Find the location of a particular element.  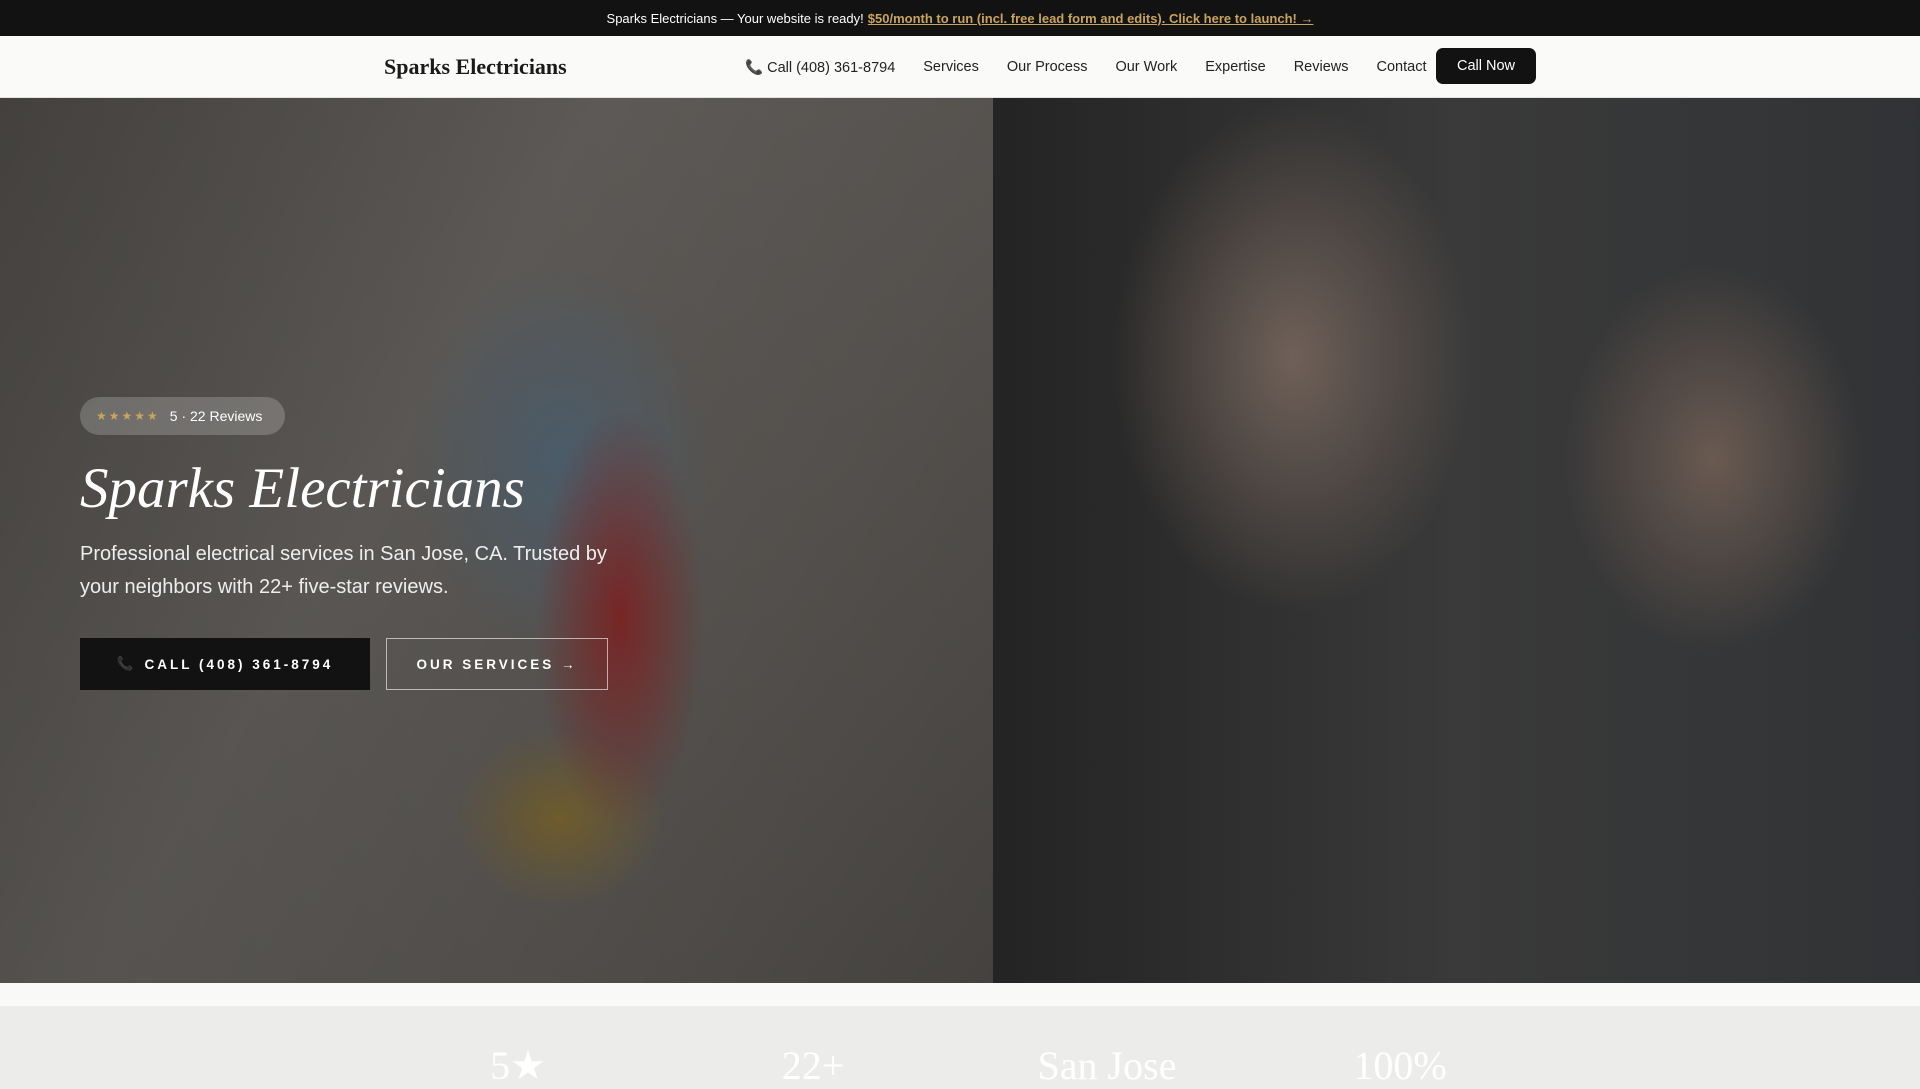

stat-reviews: 22+ is located at coordinates (813, 1065).